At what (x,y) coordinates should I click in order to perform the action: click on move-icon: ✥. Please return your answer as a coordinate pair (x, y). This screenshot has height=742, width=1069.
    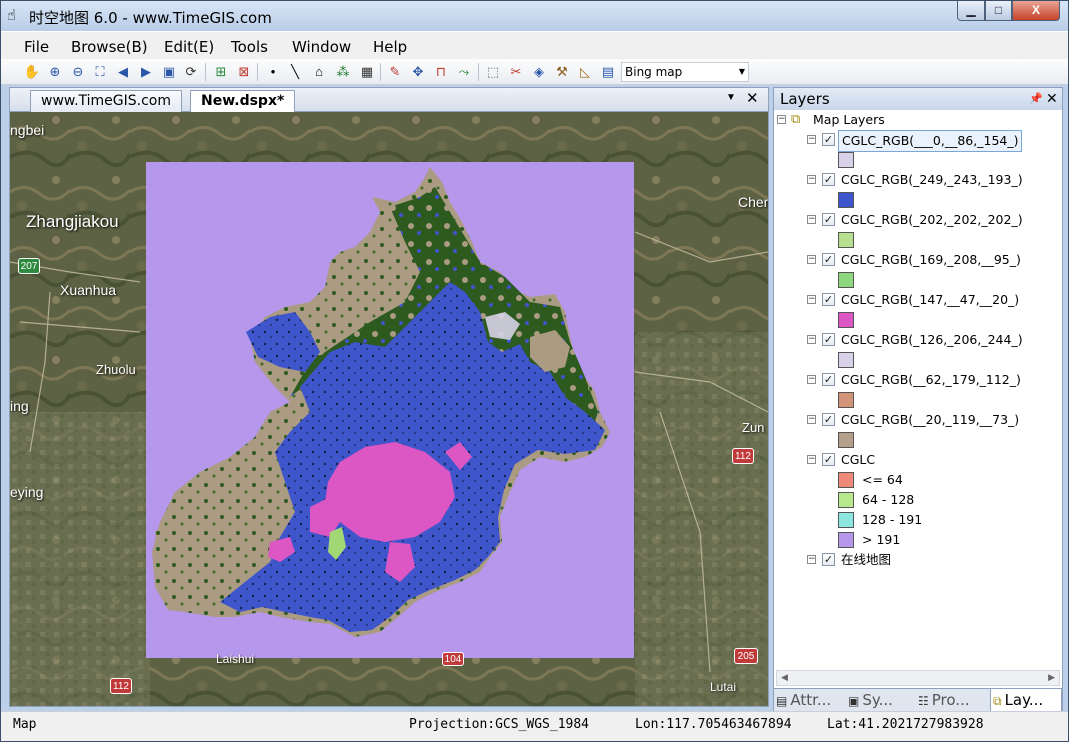
    Looking at the image, I should click on (418, 72).